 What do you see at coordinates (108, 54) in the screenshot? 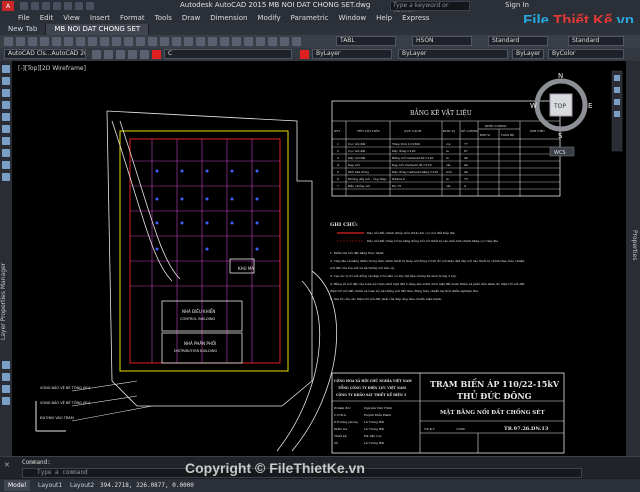
I see `lightbulb-icon` at bounding box center [108, 54].